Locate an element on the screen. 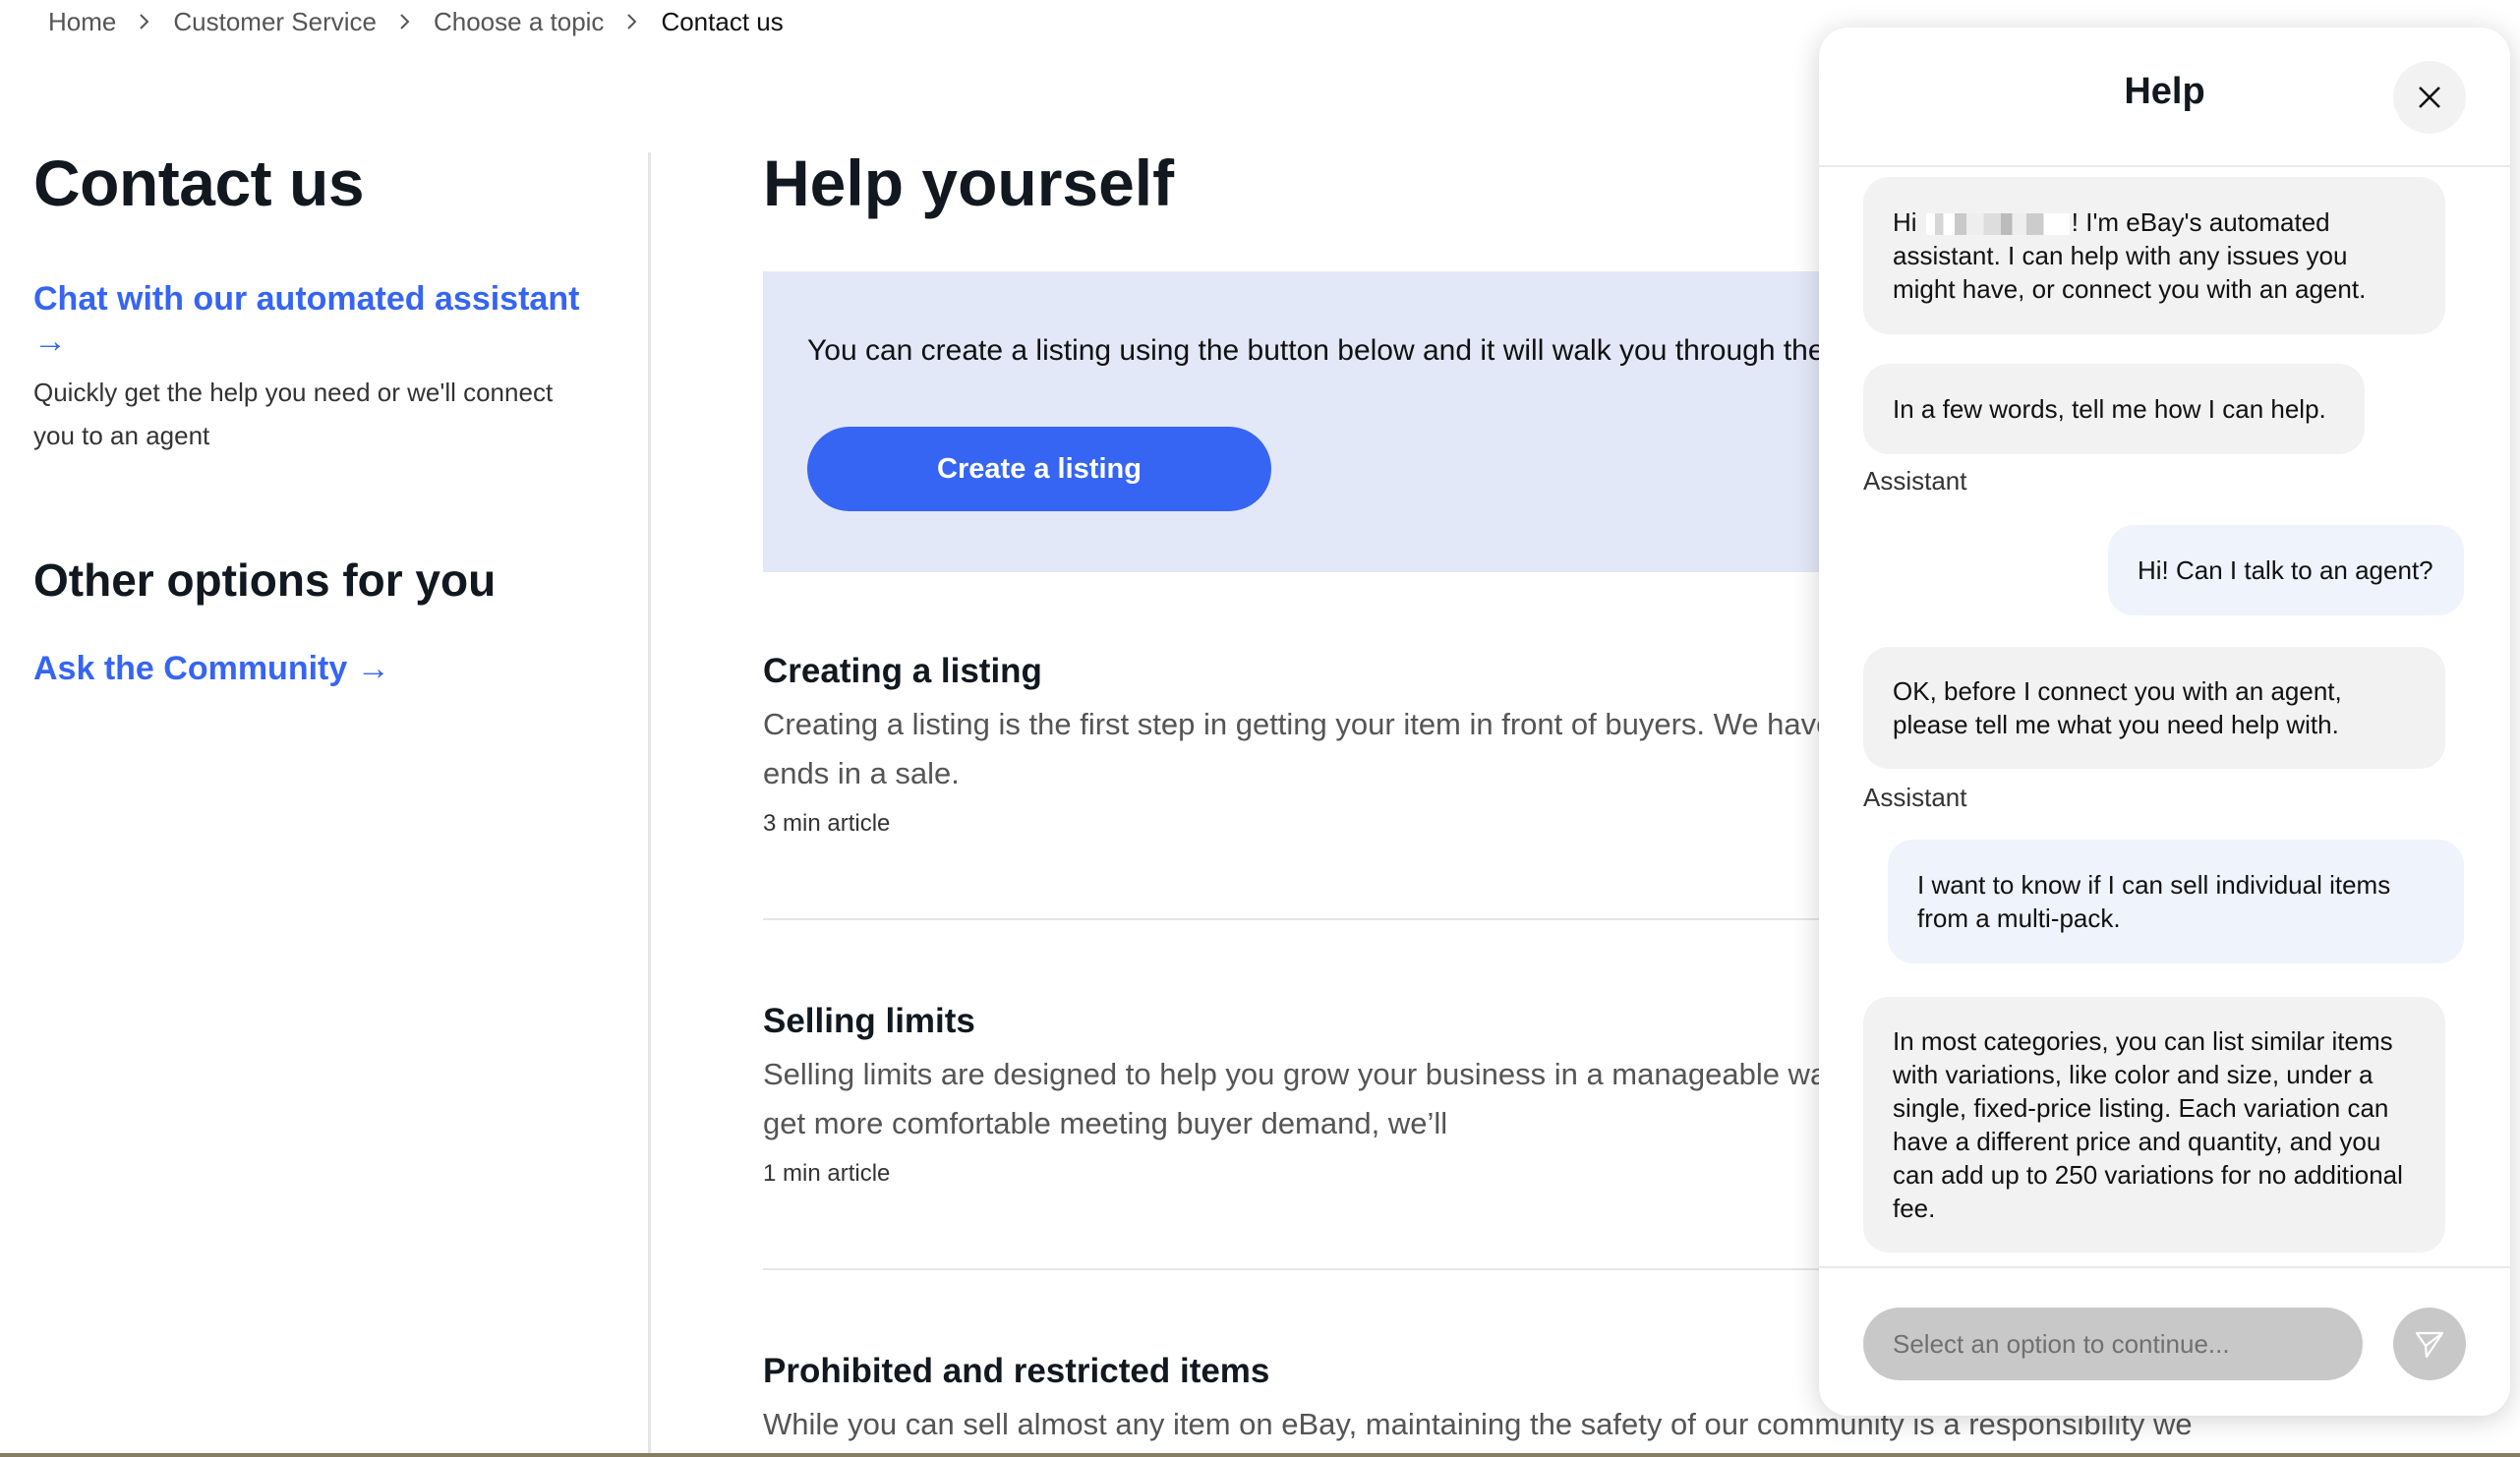 The image size is (2520, 1457). send-button is located at coordinates (2429, 1344).